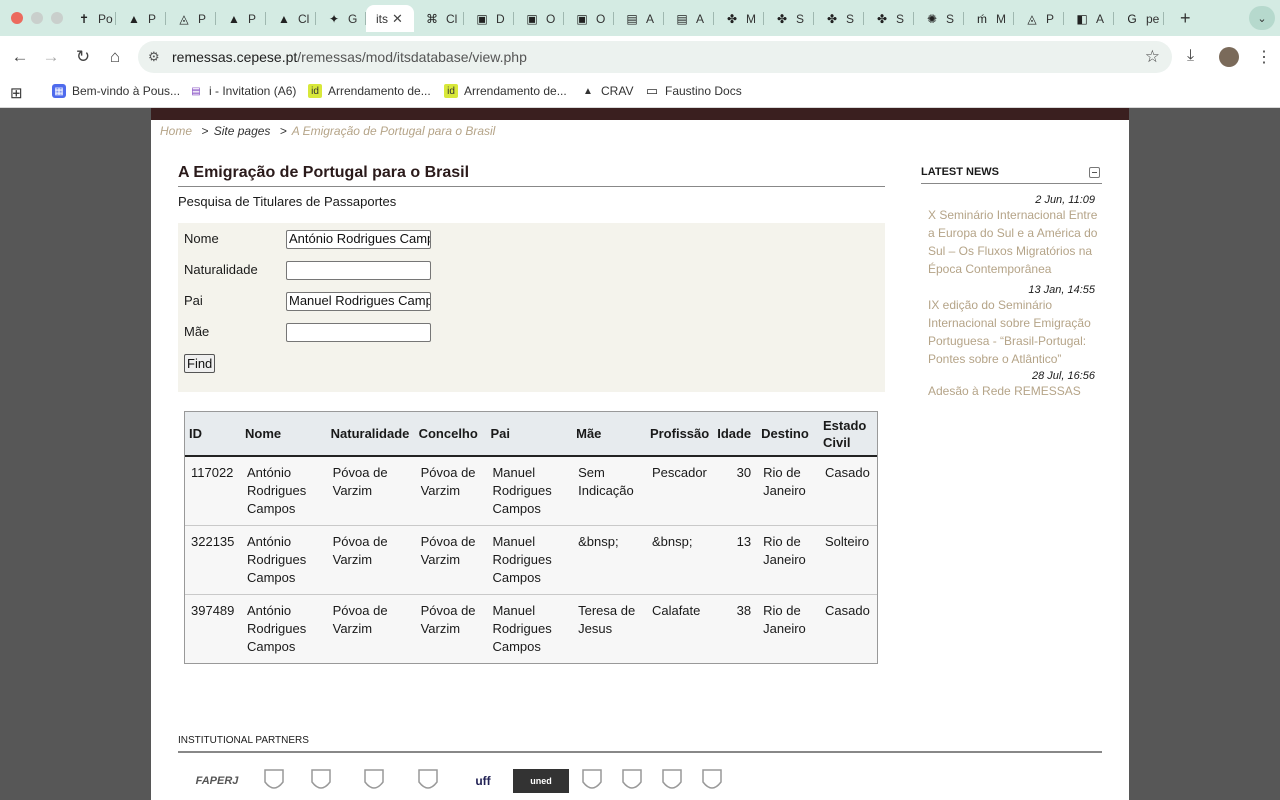 The image size is (1280, 800). I want to click on tab-title: S, so click(850, 18).